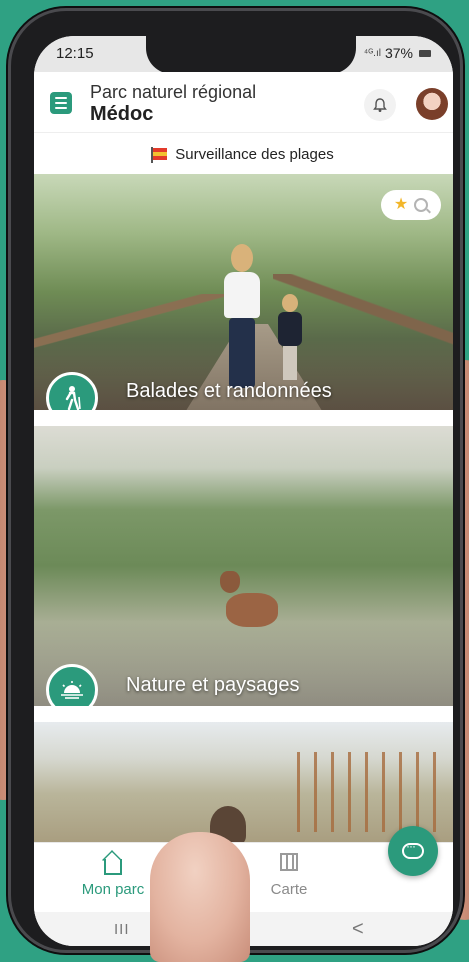 Image resolution: width=469 pixels, height=962 pixels. What do you see at coordinates (159, 155) in the screenshot?
I see `flag-icon` at bounding box center [159, 155].